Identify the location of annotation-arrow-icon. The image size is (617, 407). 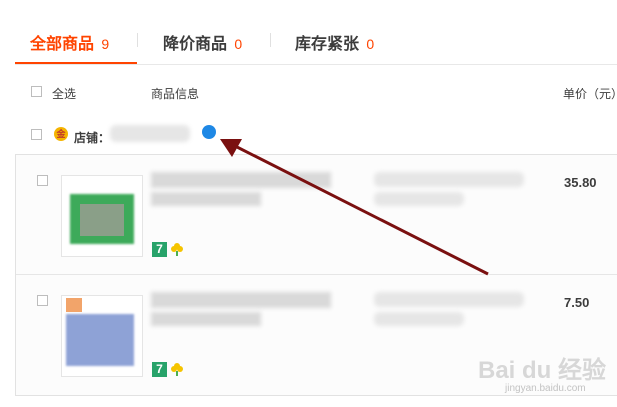
(354, 207).